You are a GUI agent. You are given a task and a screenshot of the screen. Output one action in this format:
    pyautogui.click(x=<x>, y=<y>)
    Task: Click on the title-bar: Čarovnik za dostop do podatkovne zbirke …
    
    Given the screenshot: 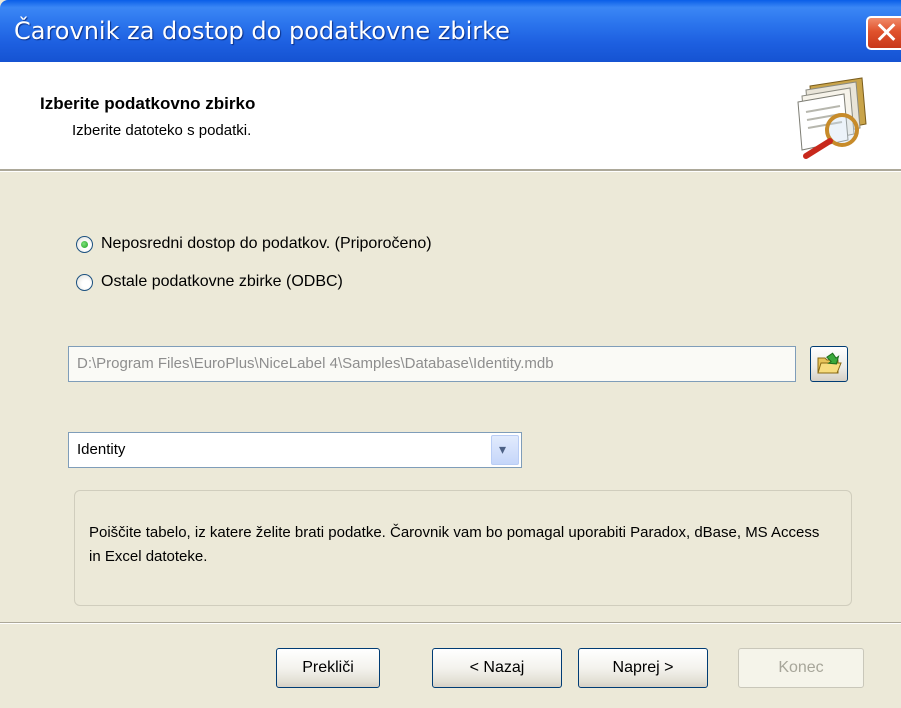 What is the action you would take?
    pyautogui.click(x=450, y=31)
    